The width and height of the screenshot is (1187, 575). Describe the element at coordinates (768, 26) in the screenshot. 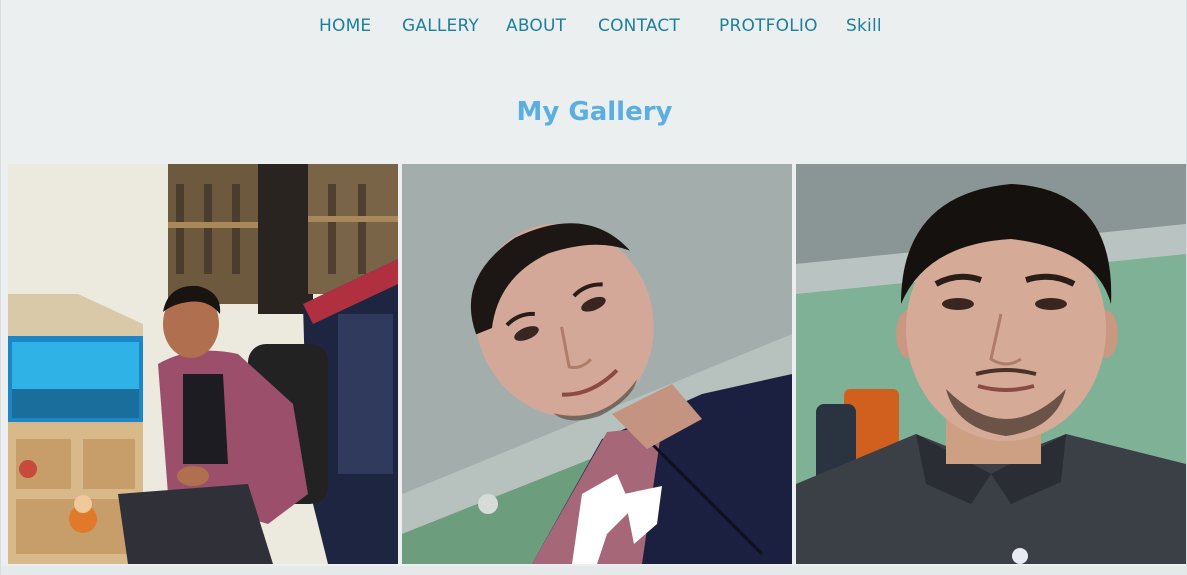

I see `nav-portfolio-link: PROTFOLIO` at that location.